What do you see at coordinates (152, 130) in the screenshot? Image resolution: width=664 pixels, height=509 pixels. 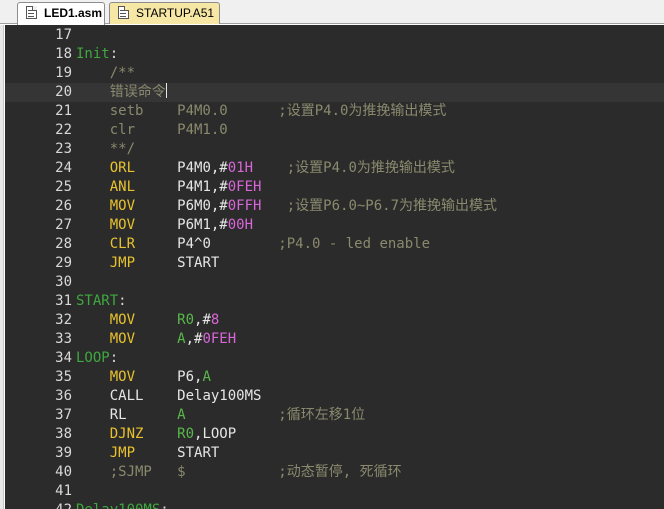 I see `code-text: clr P4M1.0` at bounding box center [152, 130].